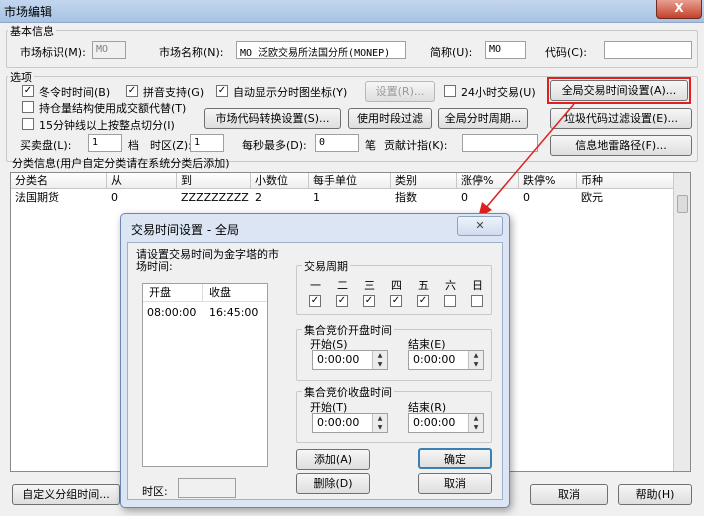  I want to click on table-row-cell: 法国期货, so click(35, 198).